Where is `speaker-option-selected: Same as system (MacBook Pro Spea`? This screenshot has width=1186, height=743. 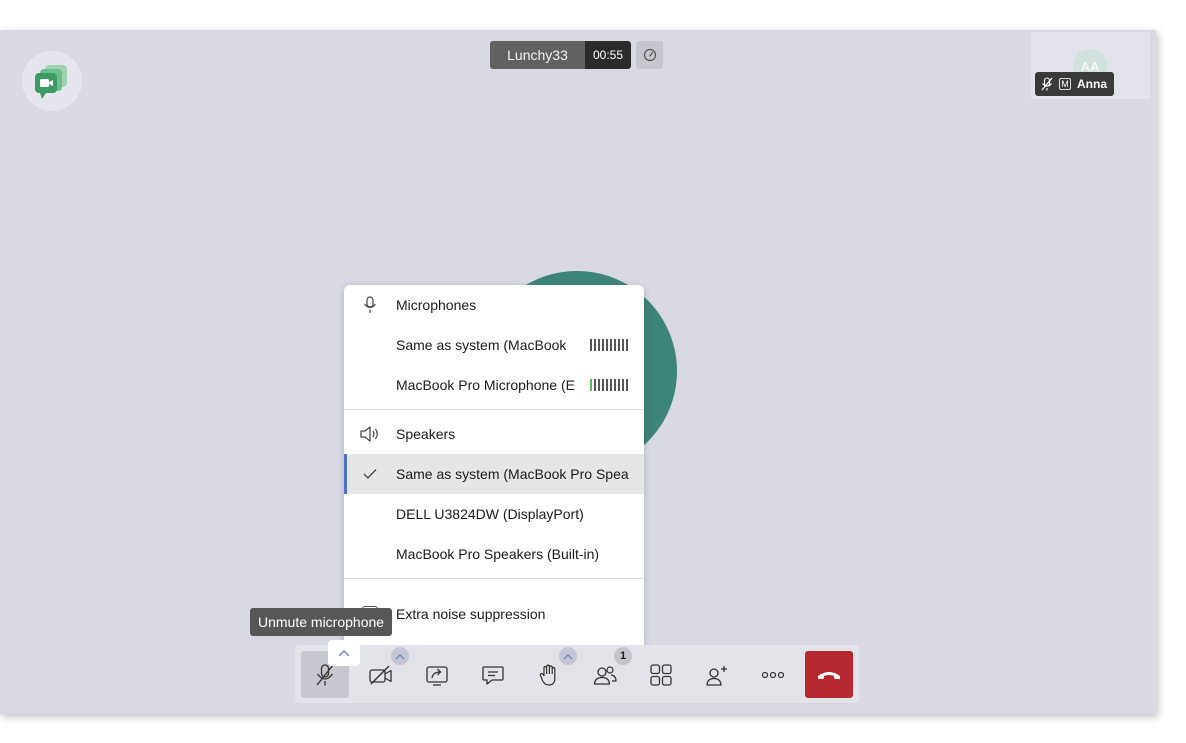 speaker-option-selected: Same as system (MacBook Pro Spea is located at coordinates (494, 474).